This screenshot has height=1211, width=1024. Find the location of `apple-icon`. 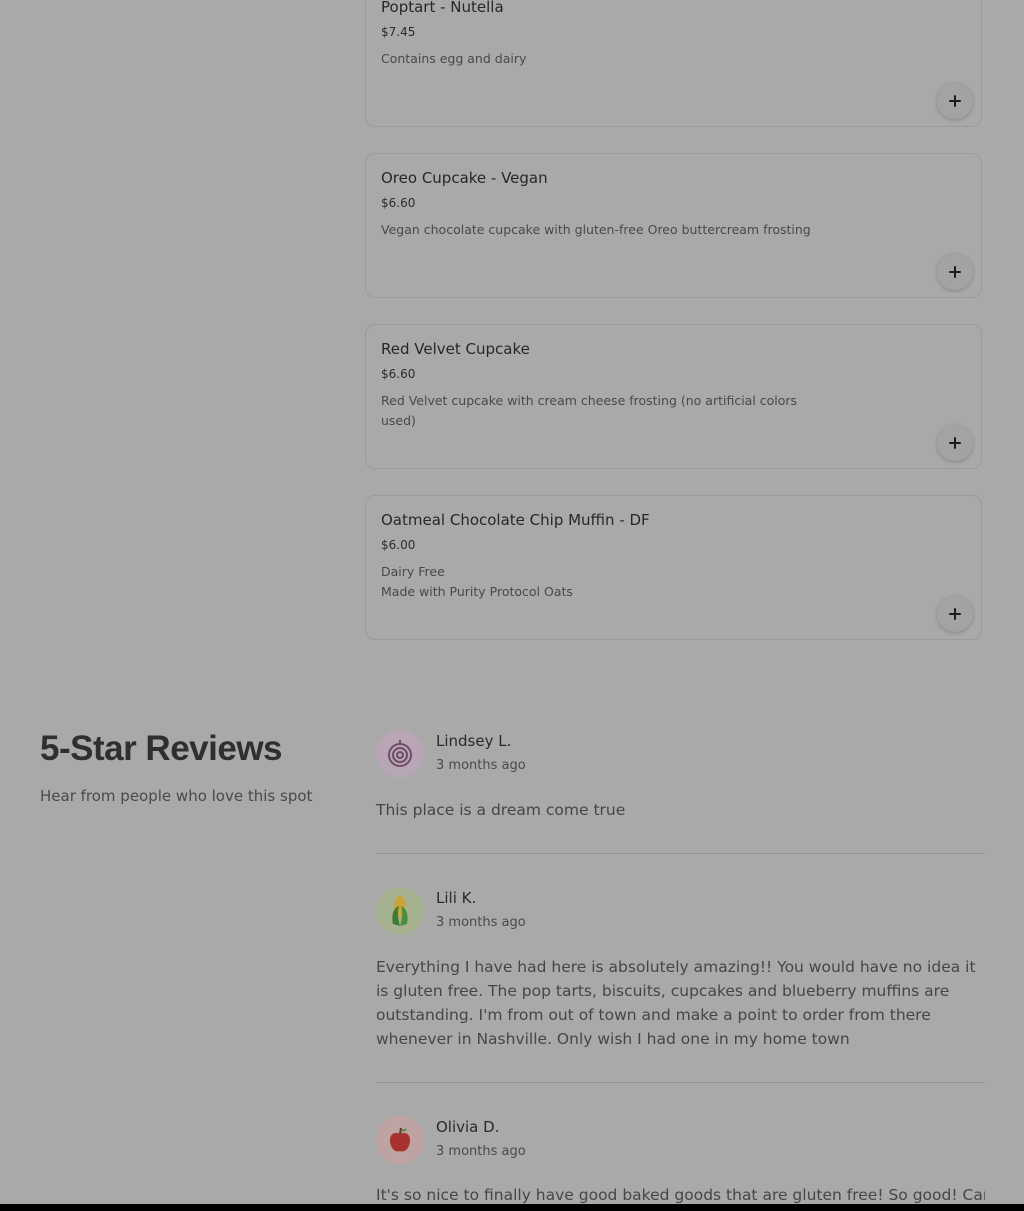

apple-icon is located at coordinates (400, 1139).